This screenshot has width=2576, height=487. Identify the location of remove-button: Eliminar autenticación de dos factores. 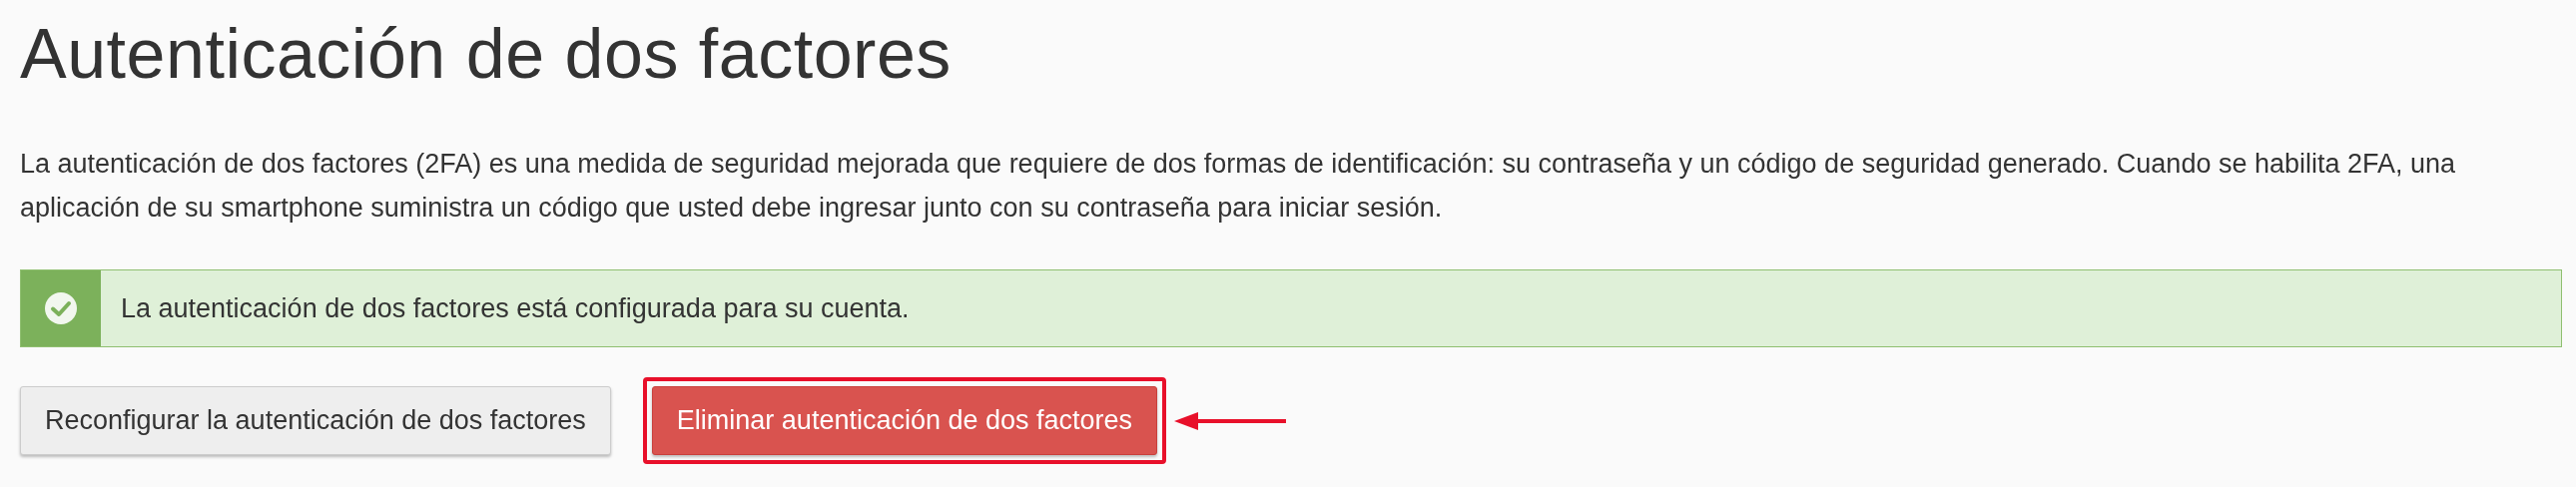
(904, 420).